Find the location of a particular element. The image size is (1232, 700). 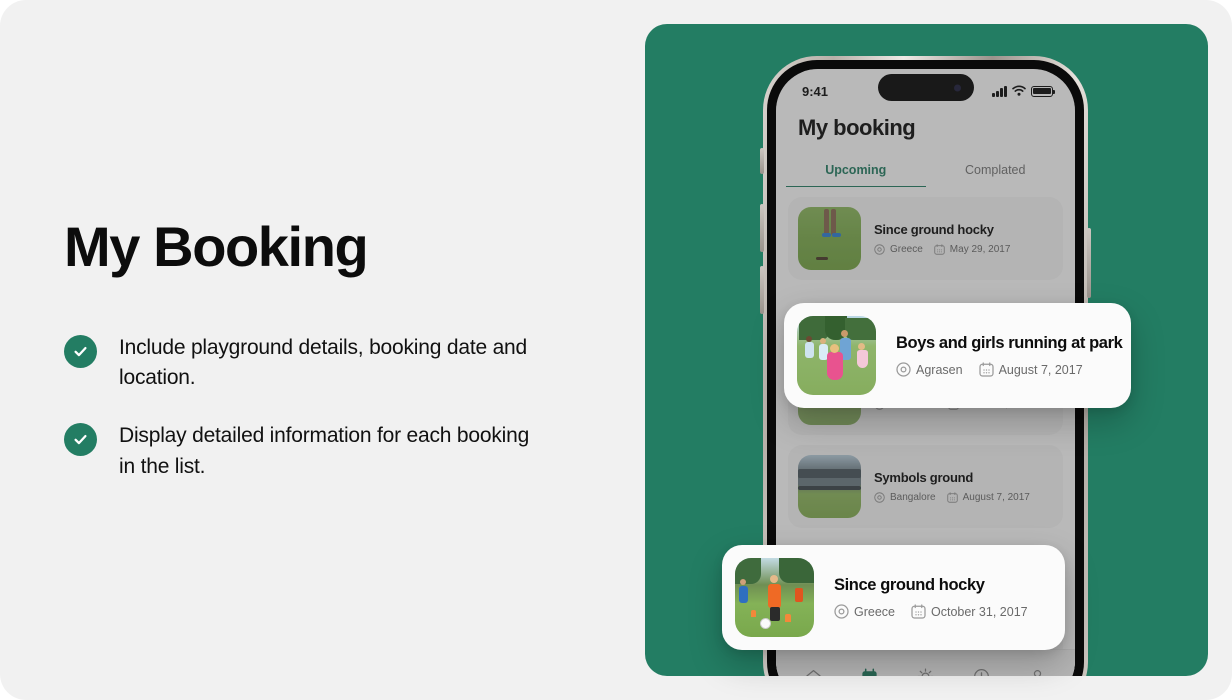

list-item: Since ground hocky Greece May 29, 2017 is located at coordinates (925, 238).